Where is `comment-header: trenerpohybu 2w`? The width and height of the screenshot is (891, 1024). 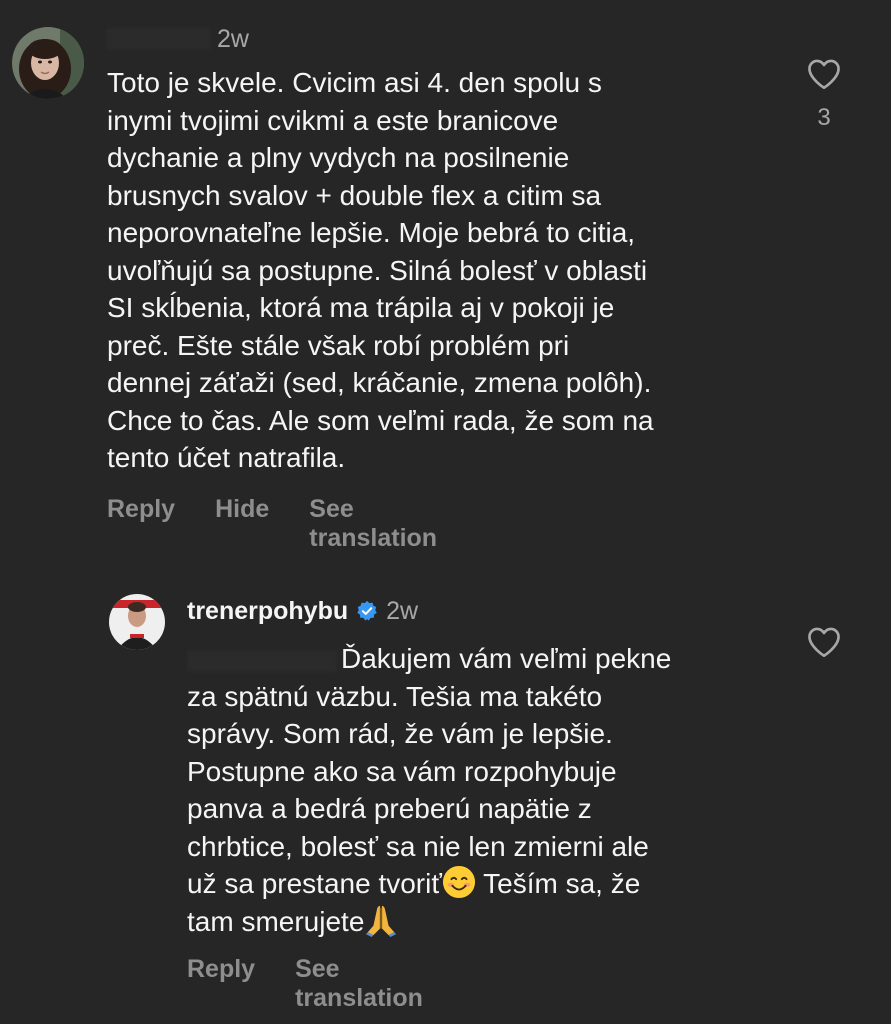
comment-header: trenerpohybu 2w is located at coordinates (302, 611).